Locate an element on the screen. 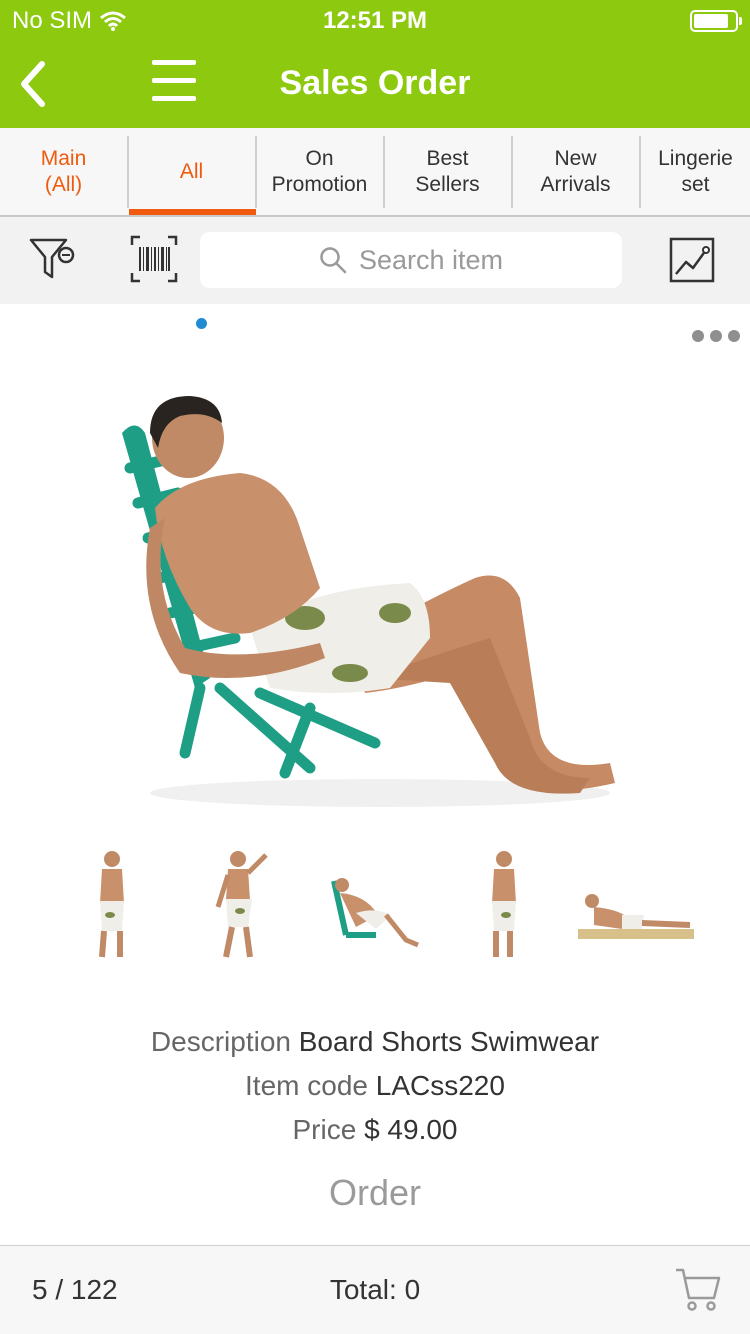 This screenshot has width=750, height=1334. top-bar: No SIM 12:51 PM Sales Order is located at coordinates (375, 64).